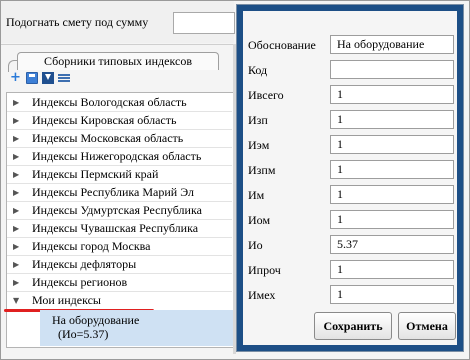  What do you see at coordinates (392, 294) in the screenshot?
I see `field-input-mech: 1` at bounding box center [392, 294].